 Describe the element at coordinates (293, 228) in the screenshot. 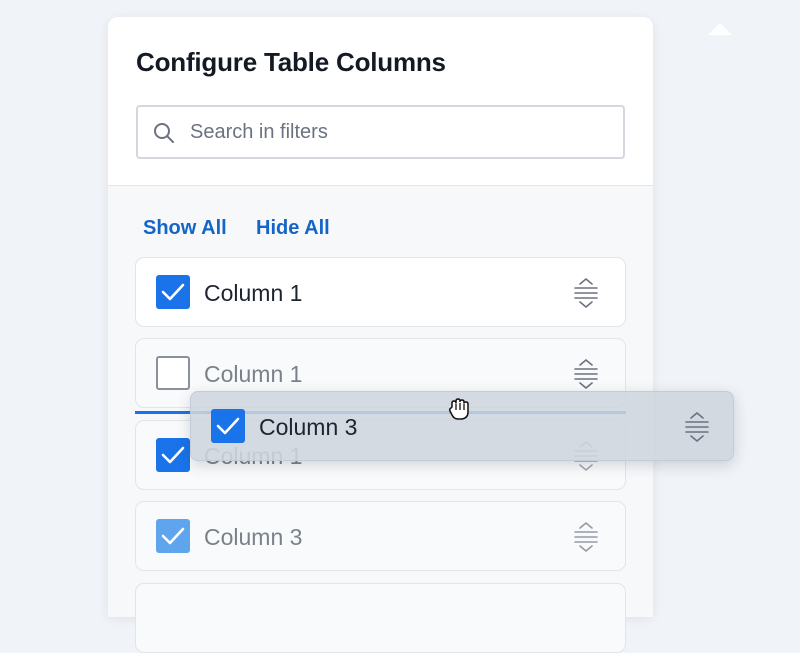

I see `hide-all-link: Hide All` at that location.